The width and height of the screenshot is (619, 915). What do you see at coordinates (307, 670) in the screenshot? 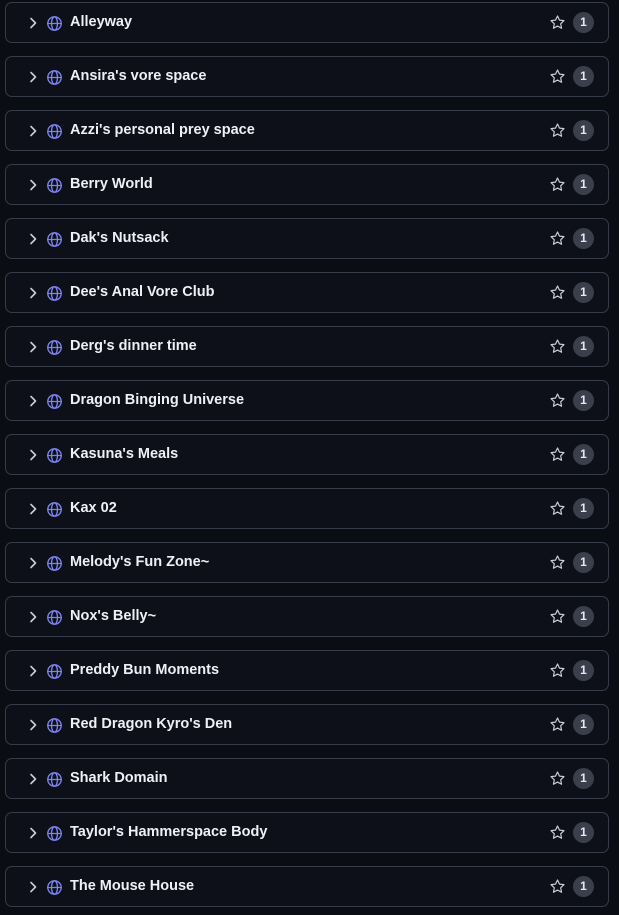
I see `list-item: Preddy Bun Moments 1` at bounding box center [307, 670].